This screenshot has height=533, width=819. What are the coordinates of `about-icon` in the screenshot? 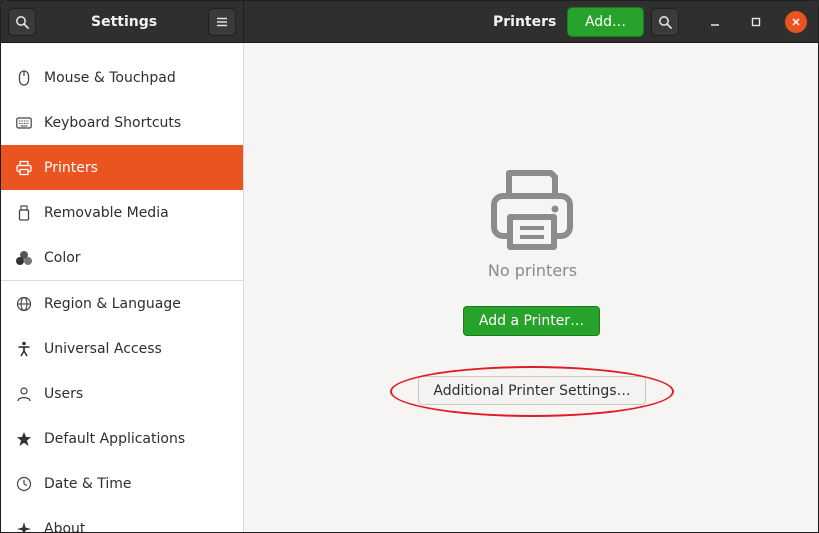 It's located at (24, 526).